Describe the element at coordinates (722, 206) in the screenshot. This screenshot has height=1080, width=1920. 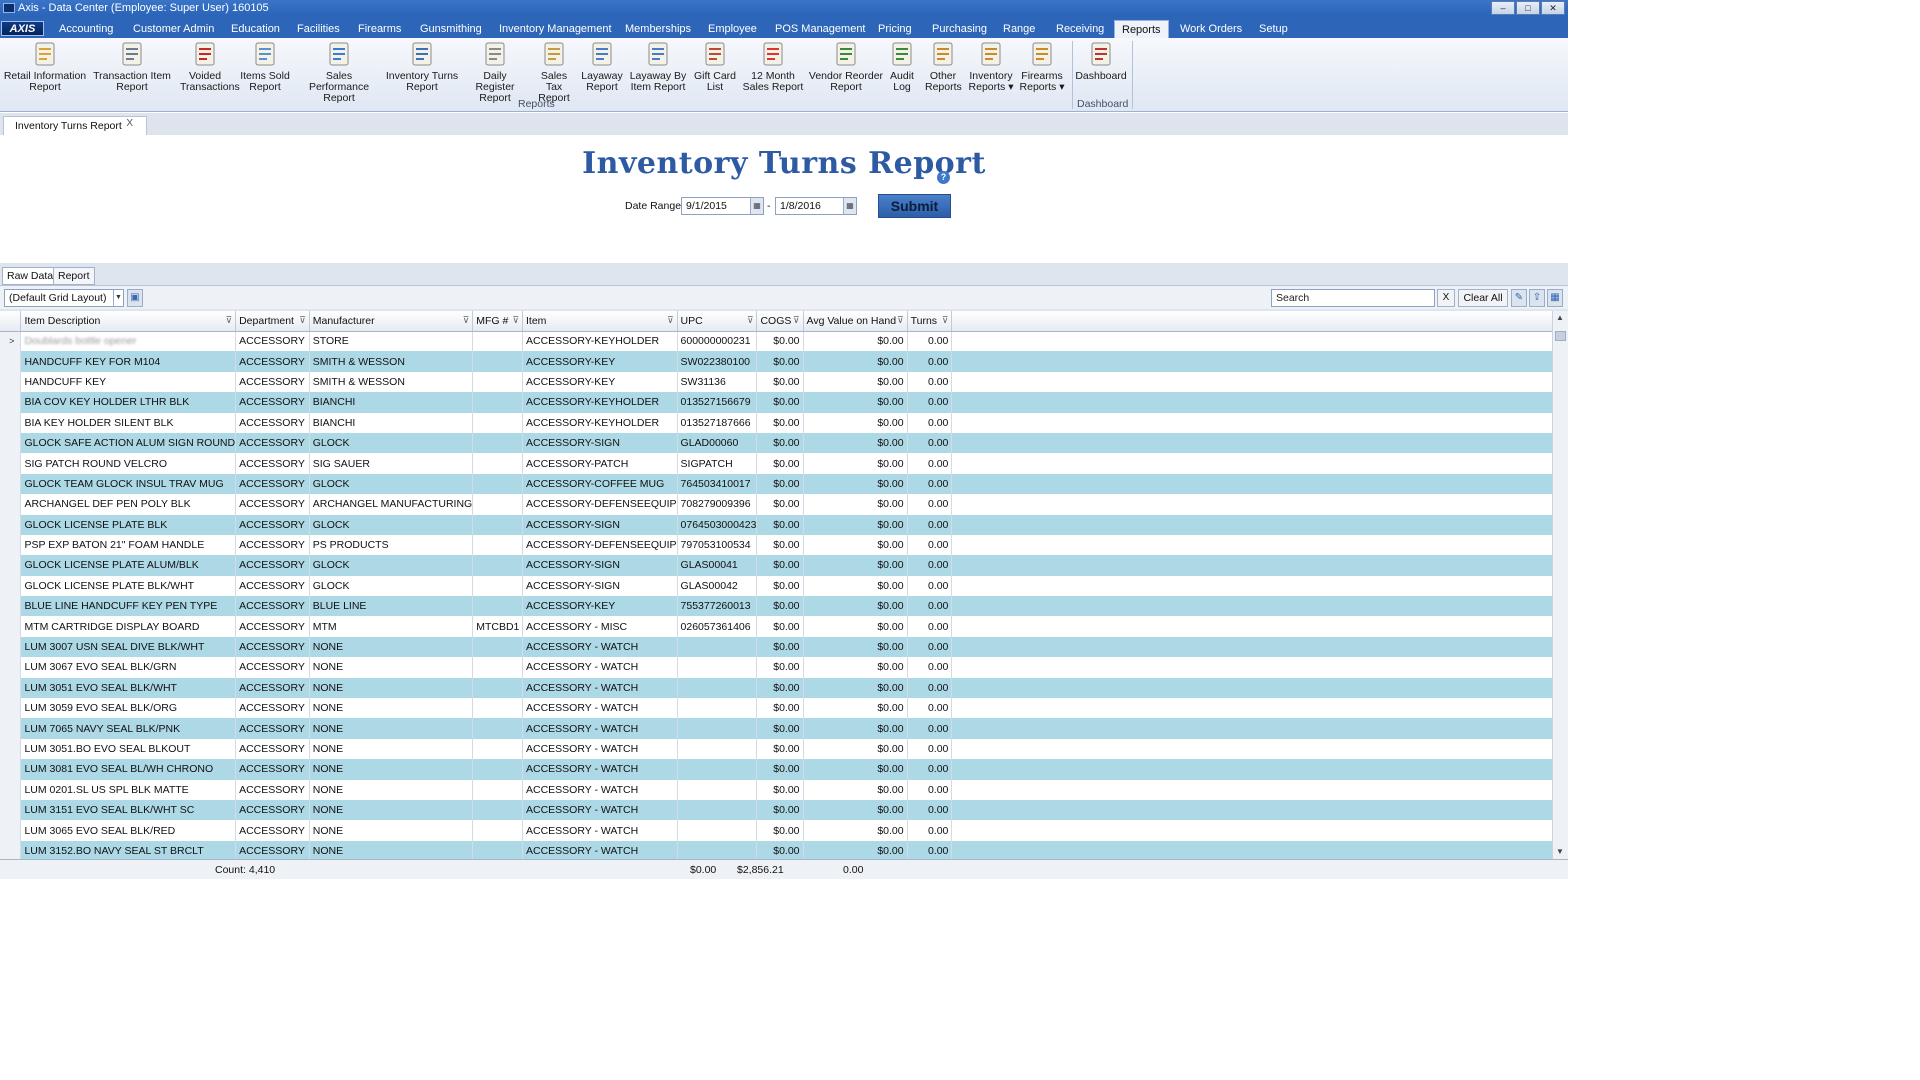
I see `date-from-input: 9/1/2015 ▦` at that location.